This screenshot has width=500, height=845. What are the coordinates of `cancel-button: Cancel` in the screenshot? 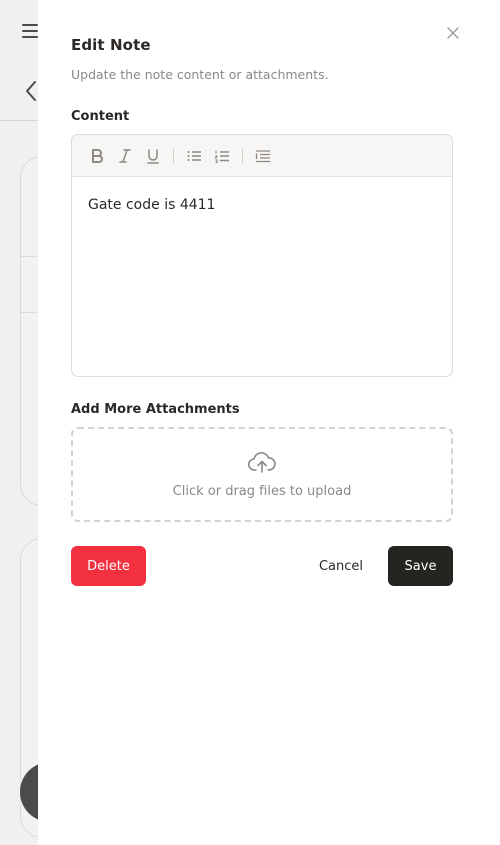 It's located at (341, 566).